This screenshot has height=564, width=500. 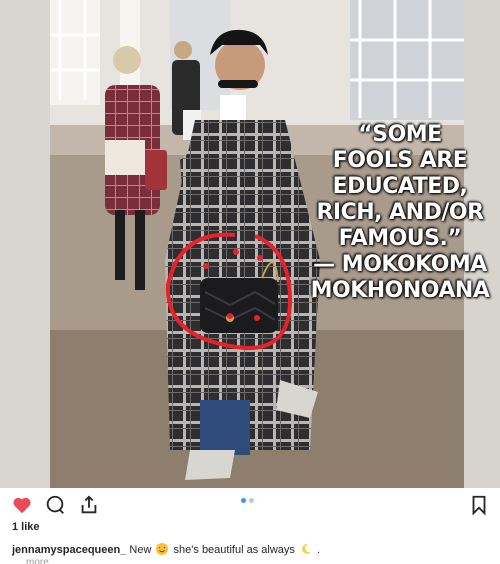 I want to click on heart-eyes-emoji, so click(x=162, y=549).